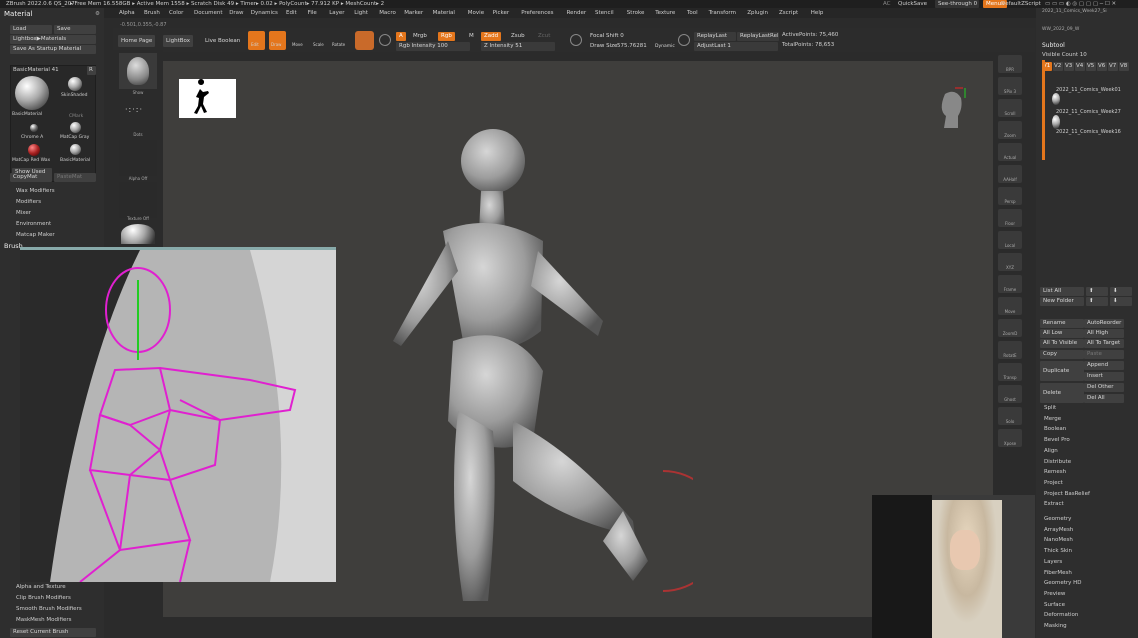 The image size is (1138, 638). Describe the element at coordinates (34, 150) in the screenshot. I see `matcap-red-wax-swatch` at that location.